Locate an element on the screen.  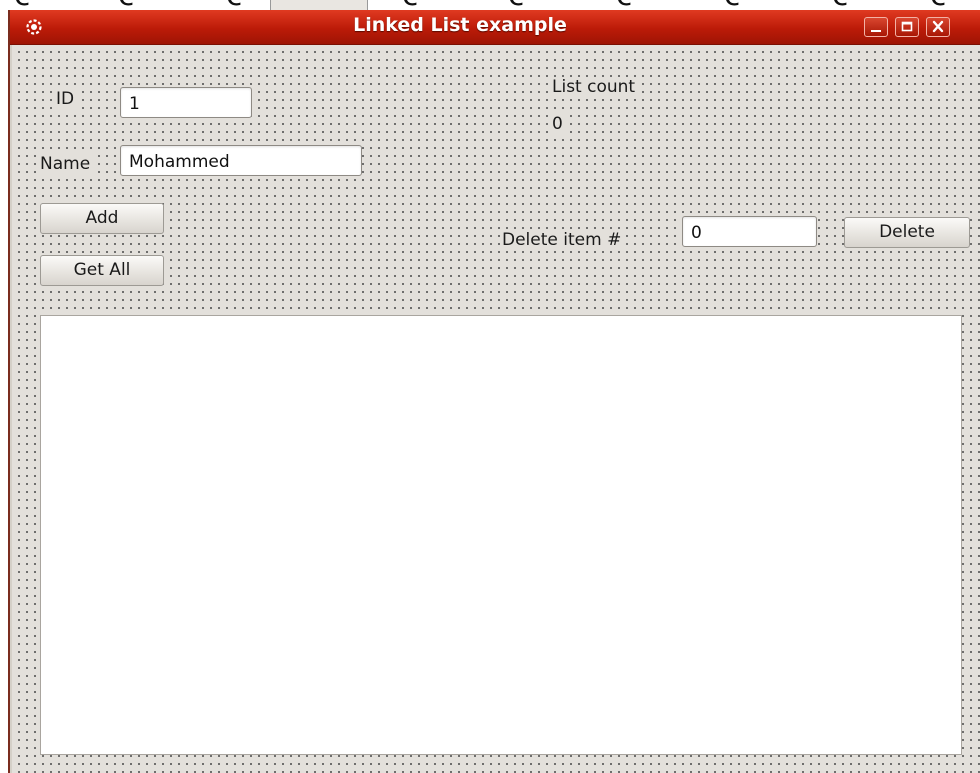
maximize-icon is located at coordinates (907, 26).